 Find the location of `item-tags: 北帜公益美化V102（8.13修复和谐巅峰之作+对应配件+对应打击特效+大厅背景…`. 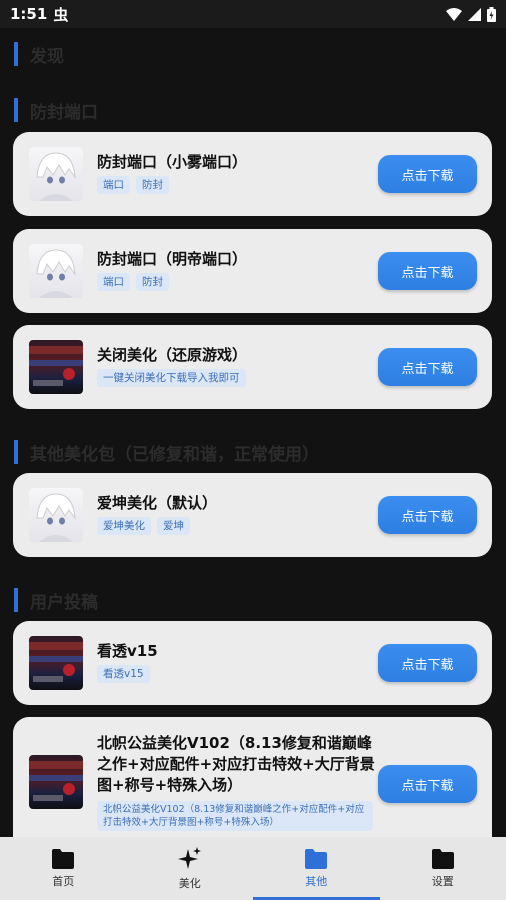

item-tags: 北帜公益美化V102（8.13修复和谐巅峰之作+对应配件+对应打击特效+大厅背景… is located at coordinates (235, 816).